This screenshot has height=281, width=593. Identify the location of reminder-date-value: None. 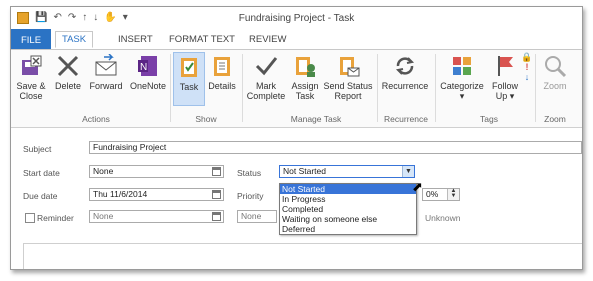
(103, 216).